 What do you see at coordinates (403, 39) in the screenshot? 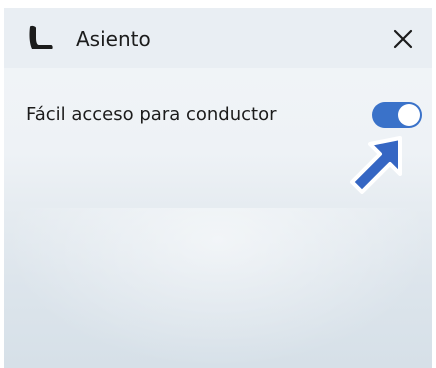
I see `close-icon` at bounding box center [403, 39].